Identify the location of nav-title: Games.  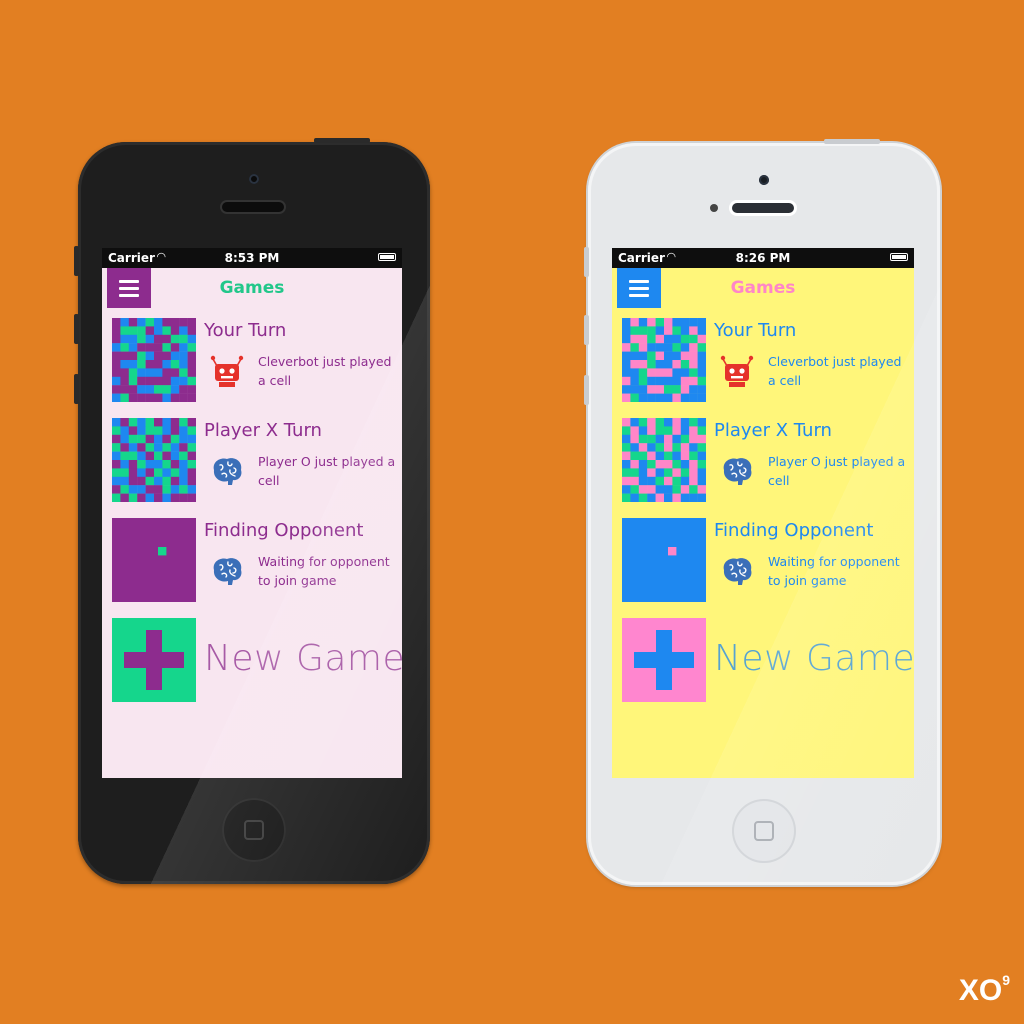
(763, 288).